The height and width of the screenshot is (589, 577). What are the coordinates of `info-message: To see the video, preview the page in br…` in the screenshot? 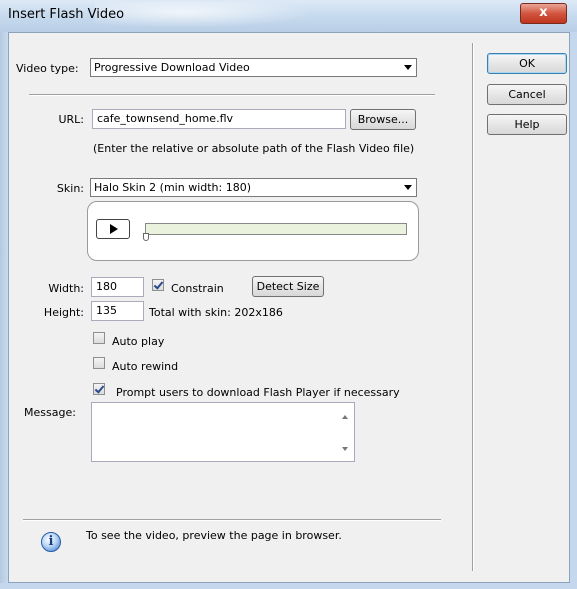 It's located at (214, 535).